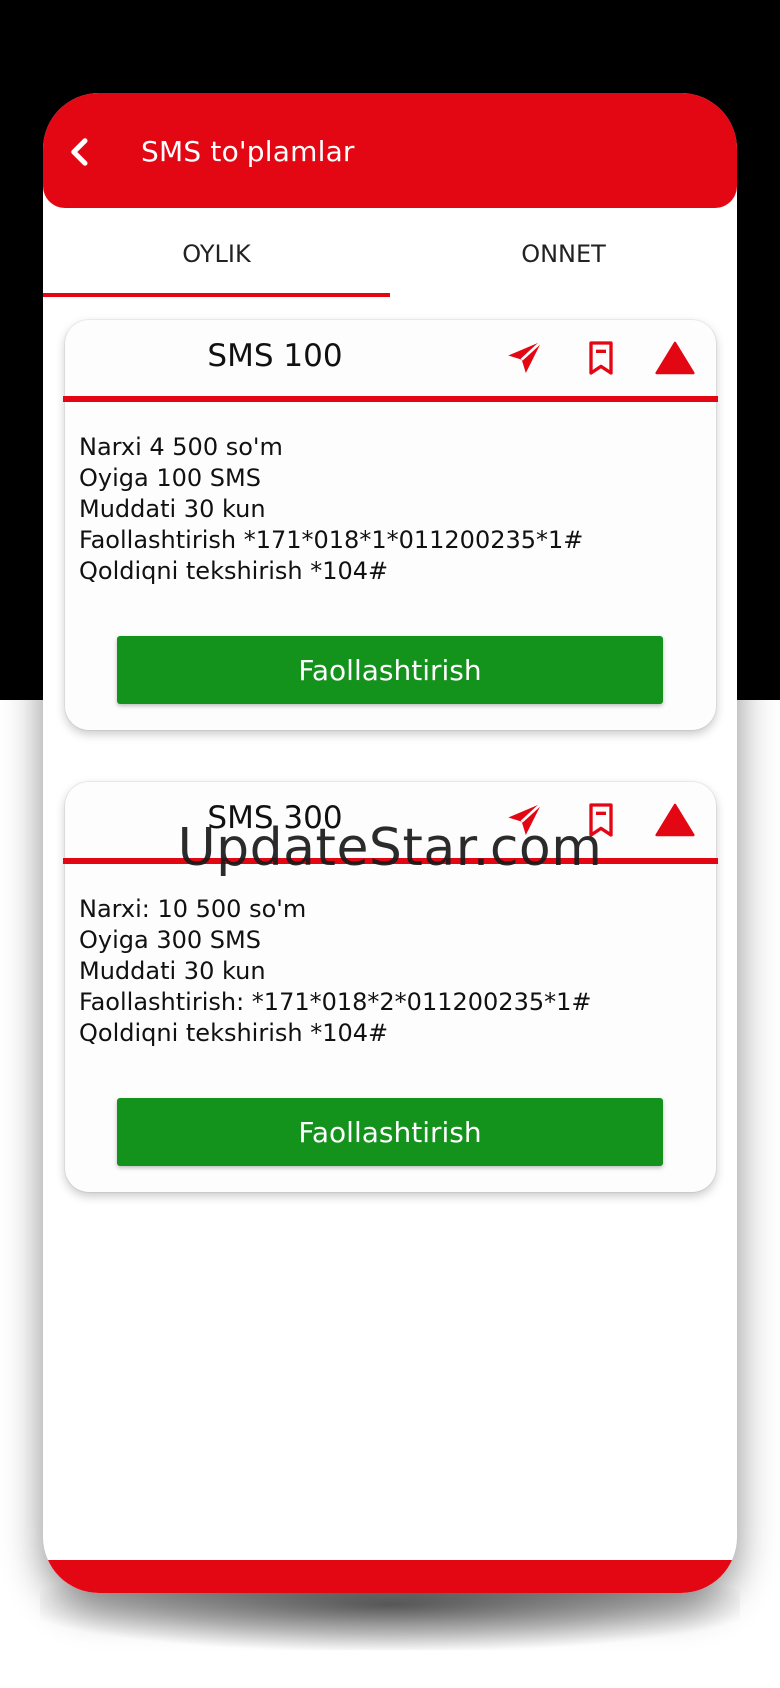 This screenshot has height=1688, width=780. What do you see at coordinates (275, 818) in the screenshot?
I see `card-title: SMS 300` at bounding box center [275, 818].